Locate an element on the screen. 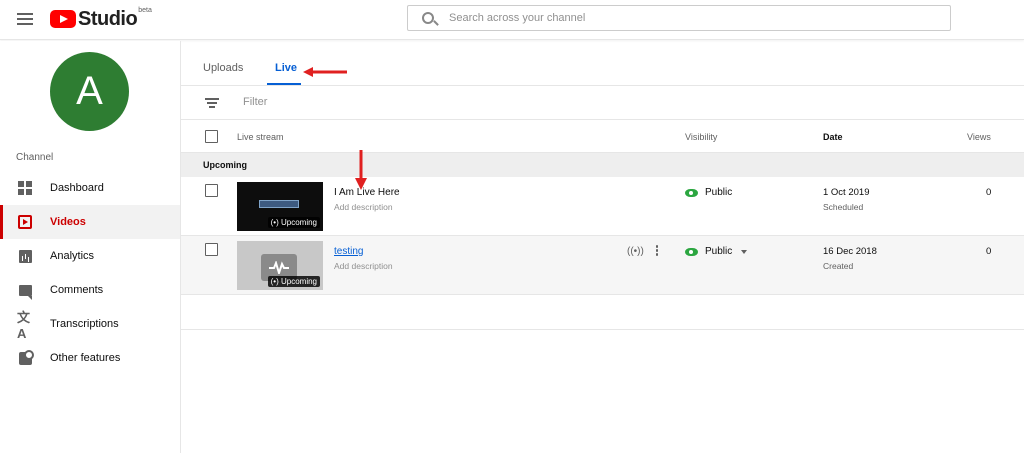  channel-avatar: A is located at coordinates (89, 91).